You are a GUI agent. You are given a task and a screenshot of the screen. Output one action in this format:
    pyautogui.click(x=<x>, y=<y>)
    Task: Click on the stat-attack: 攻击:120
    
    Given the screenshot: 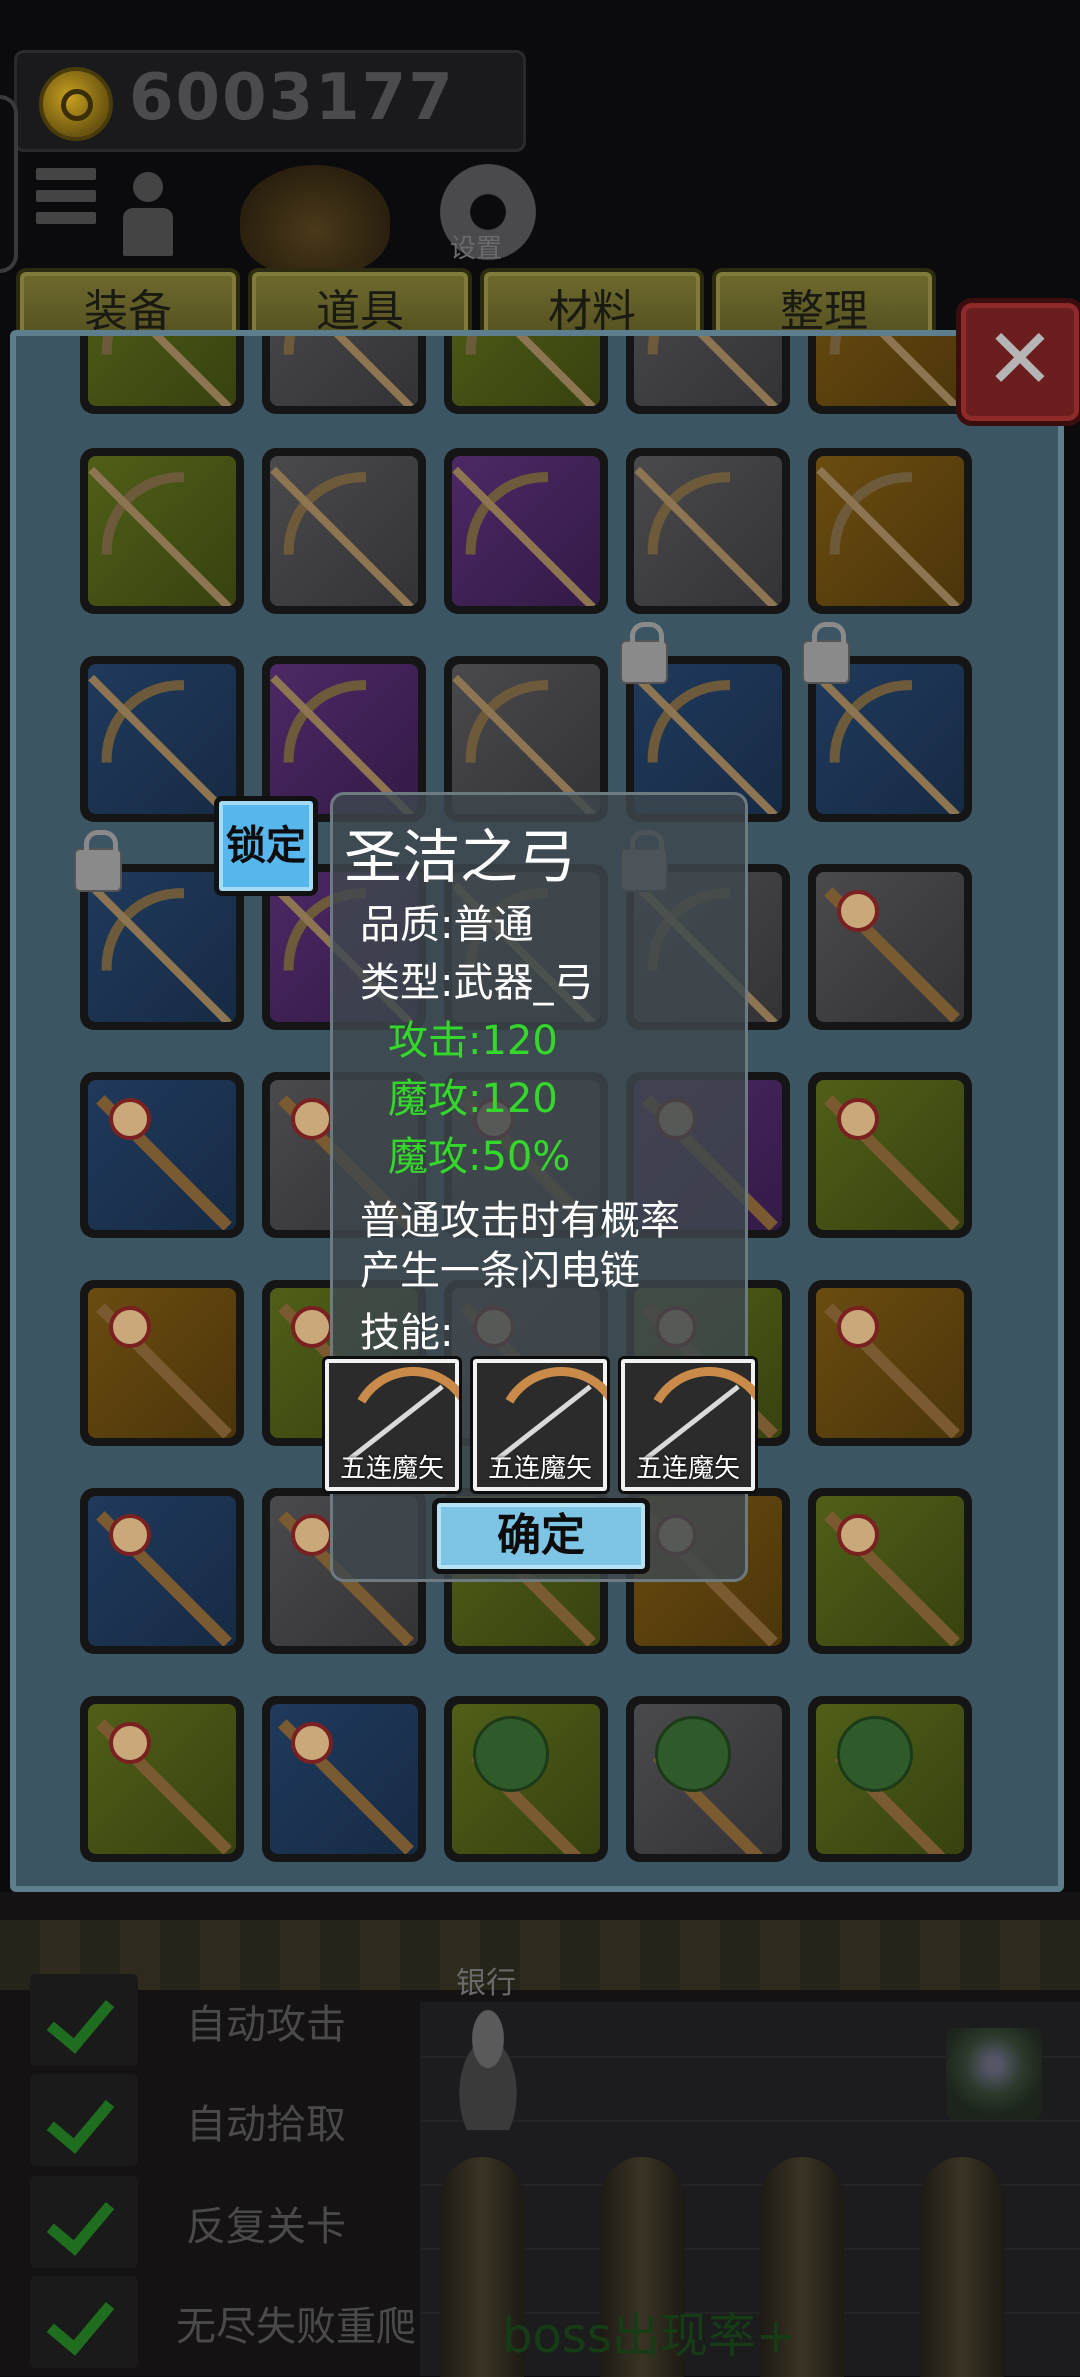 What is the action you would take?
    pyautogui.click(x=473, y=1041)
    